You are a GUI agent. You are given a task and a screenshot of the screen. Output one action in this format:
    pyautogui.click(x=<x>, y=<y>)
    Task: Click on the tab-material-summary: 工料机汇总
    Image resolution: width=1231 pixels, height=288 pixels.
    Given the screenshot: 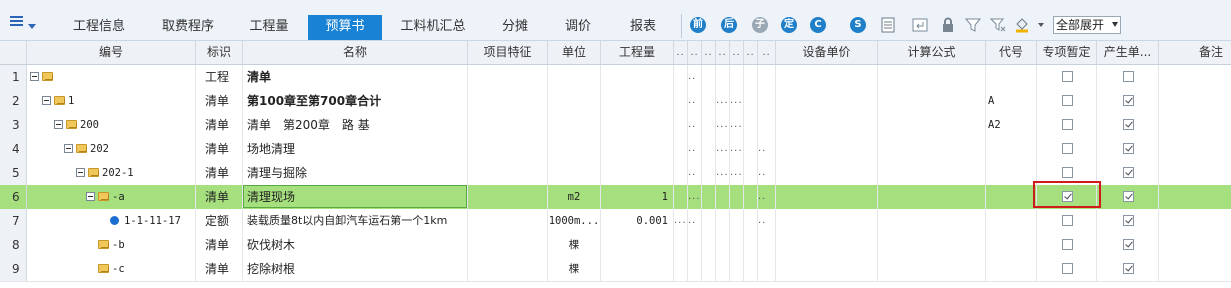 What is the action you would take?
    pyautogui.click(x=433, y=27)
    